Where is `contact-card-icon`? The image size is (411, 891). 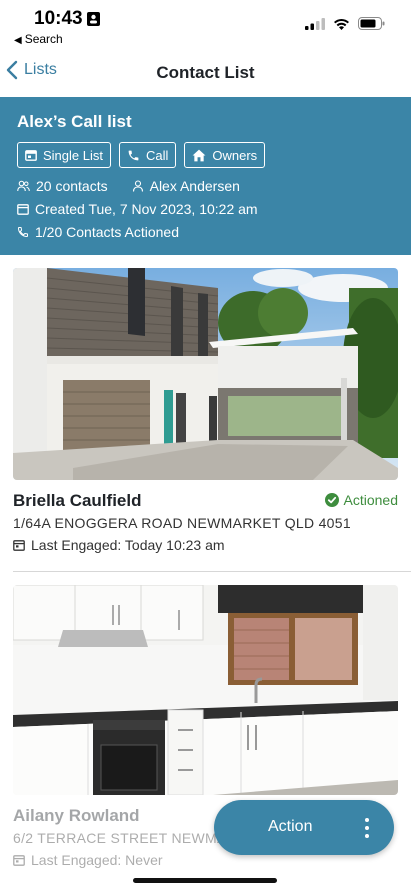 contact-card-icon is located at coordinates (93, 19).